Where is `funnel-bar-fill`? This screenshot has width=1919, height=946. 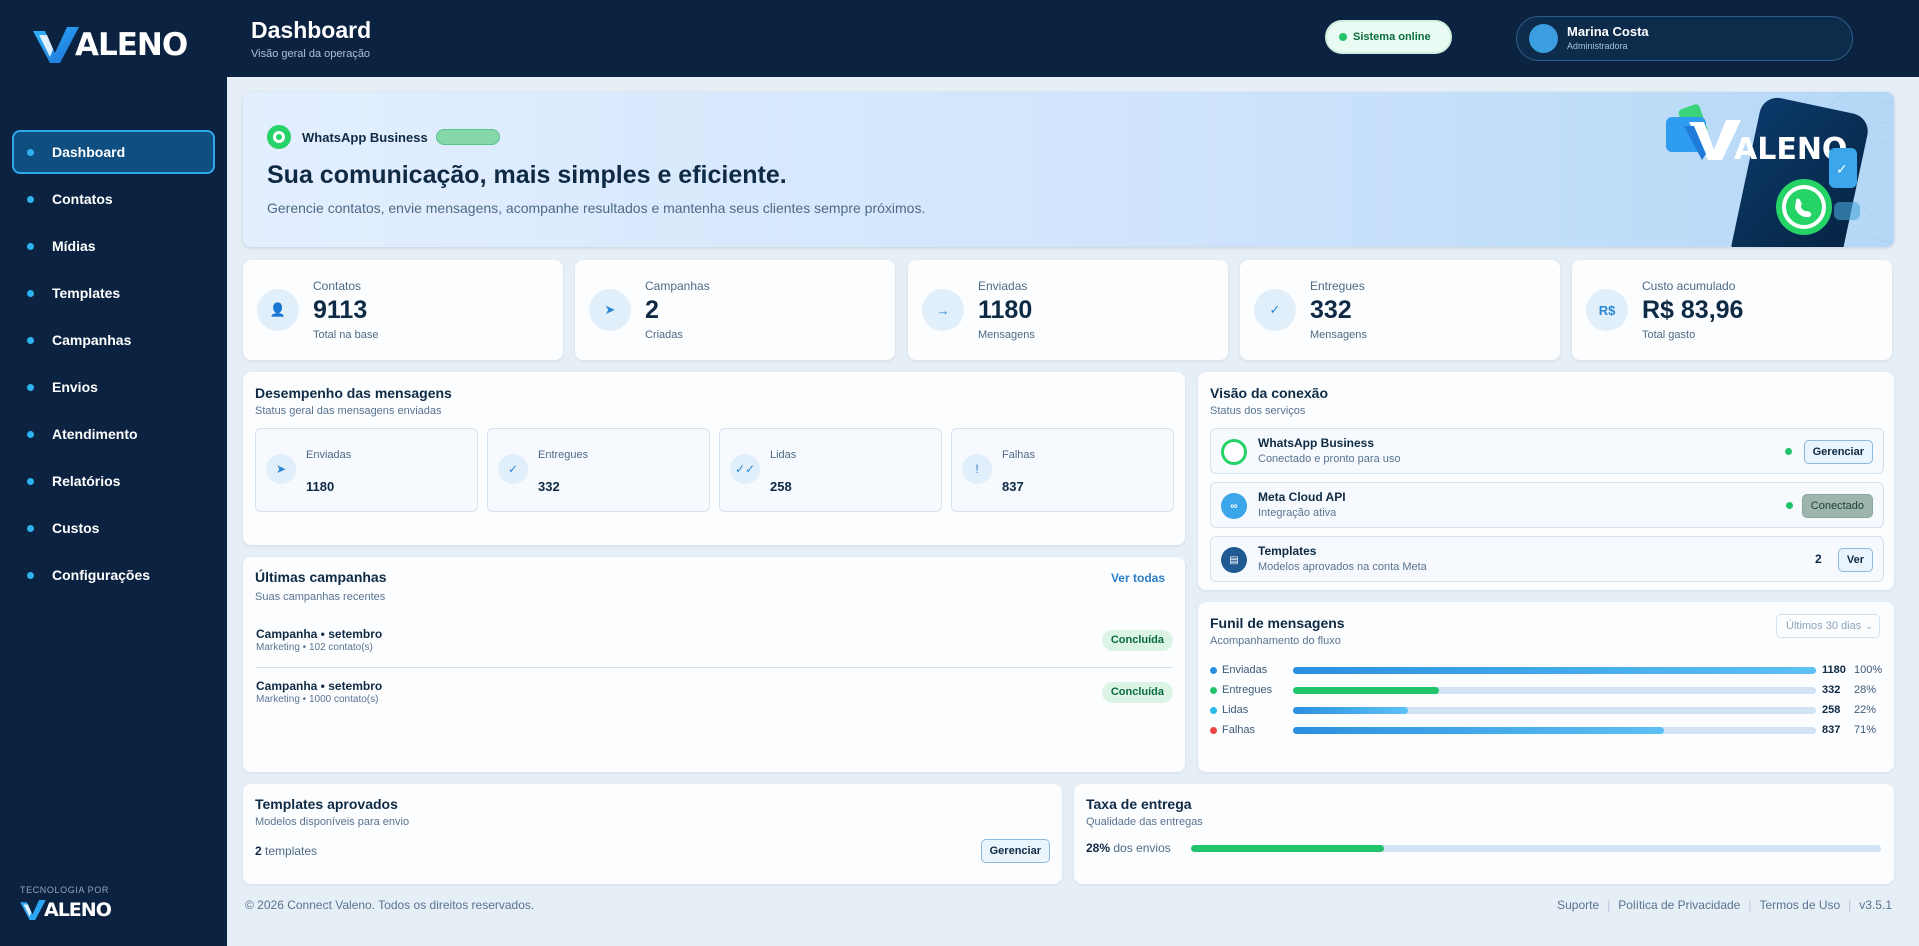 funnel-bar-fill is located at coordinates (1554, 670).